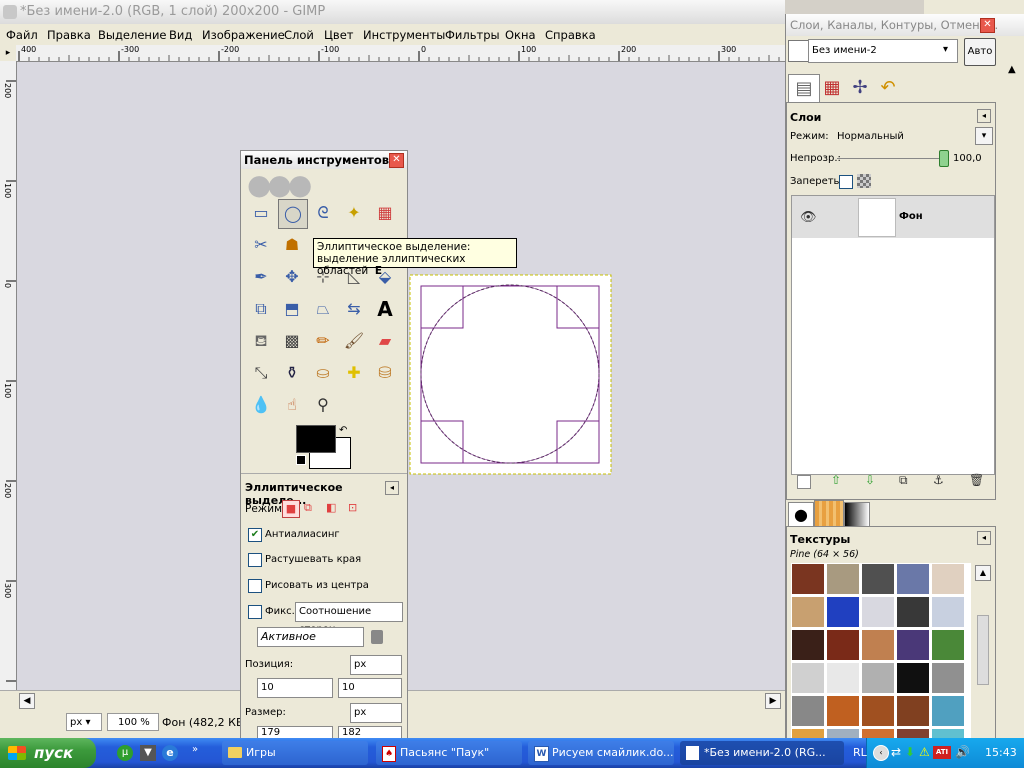 Image resolution: width=1024 pixels, height=768 pixels. What do you see at coordinates (354, 309) in the screenshot?
I see `flip-tool-icon: ⇆` at bounding box center [354, 309].